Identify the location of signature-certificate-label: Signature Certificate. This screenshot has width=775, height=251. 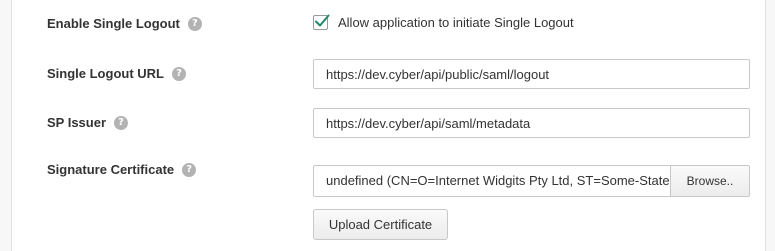
(111, 169).